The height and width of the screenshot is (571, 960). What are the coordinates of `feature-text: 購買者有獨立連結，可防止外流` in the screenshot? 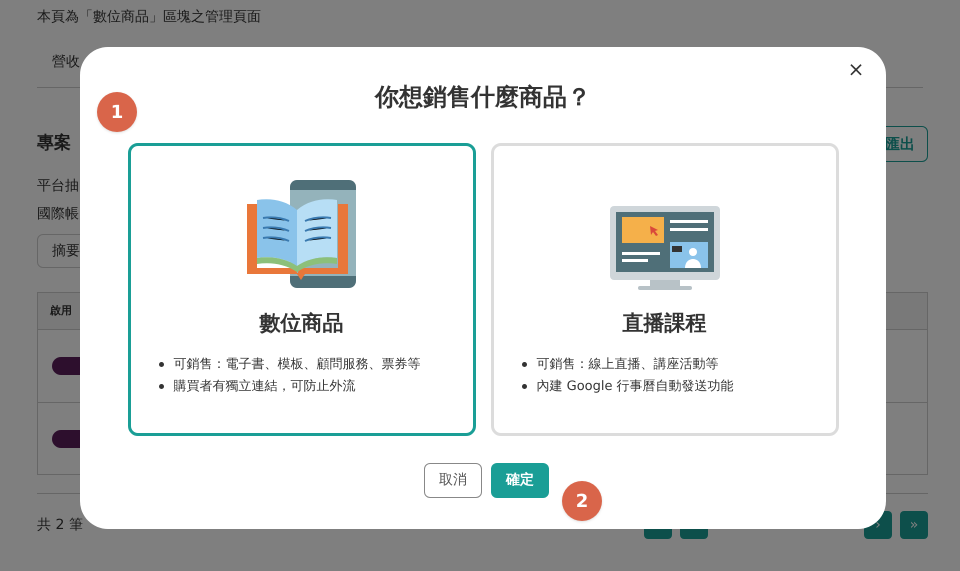 It's located at (265, 387).